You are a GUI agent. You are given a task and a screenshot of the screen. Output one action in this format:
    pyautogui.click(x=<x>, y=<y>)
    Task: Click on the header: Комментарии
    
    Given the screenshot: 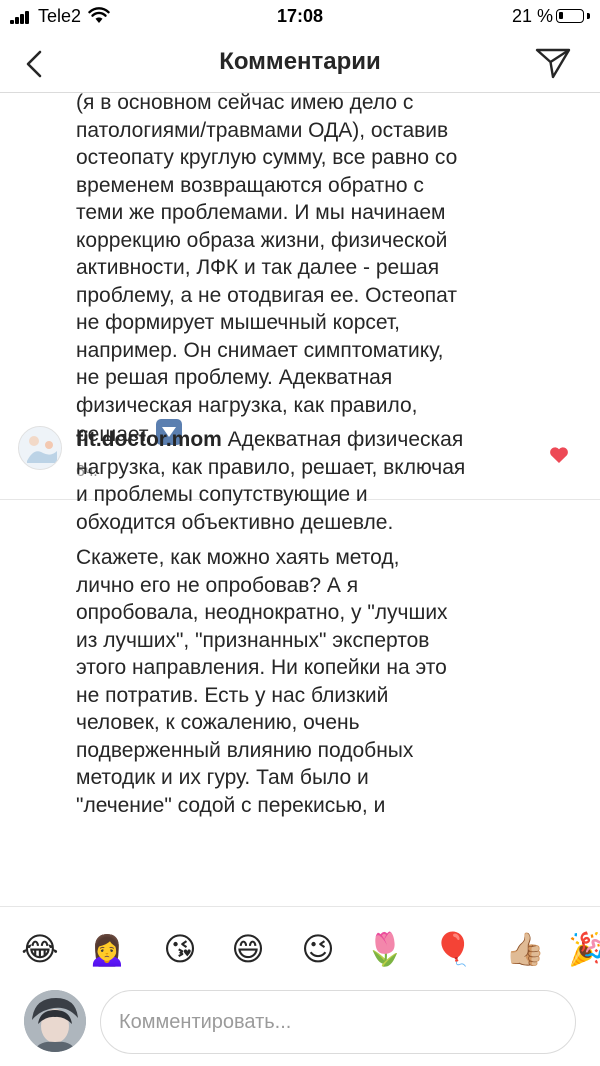 What is the action you would take?
    pyautogui.click(x=300, y=63)
    